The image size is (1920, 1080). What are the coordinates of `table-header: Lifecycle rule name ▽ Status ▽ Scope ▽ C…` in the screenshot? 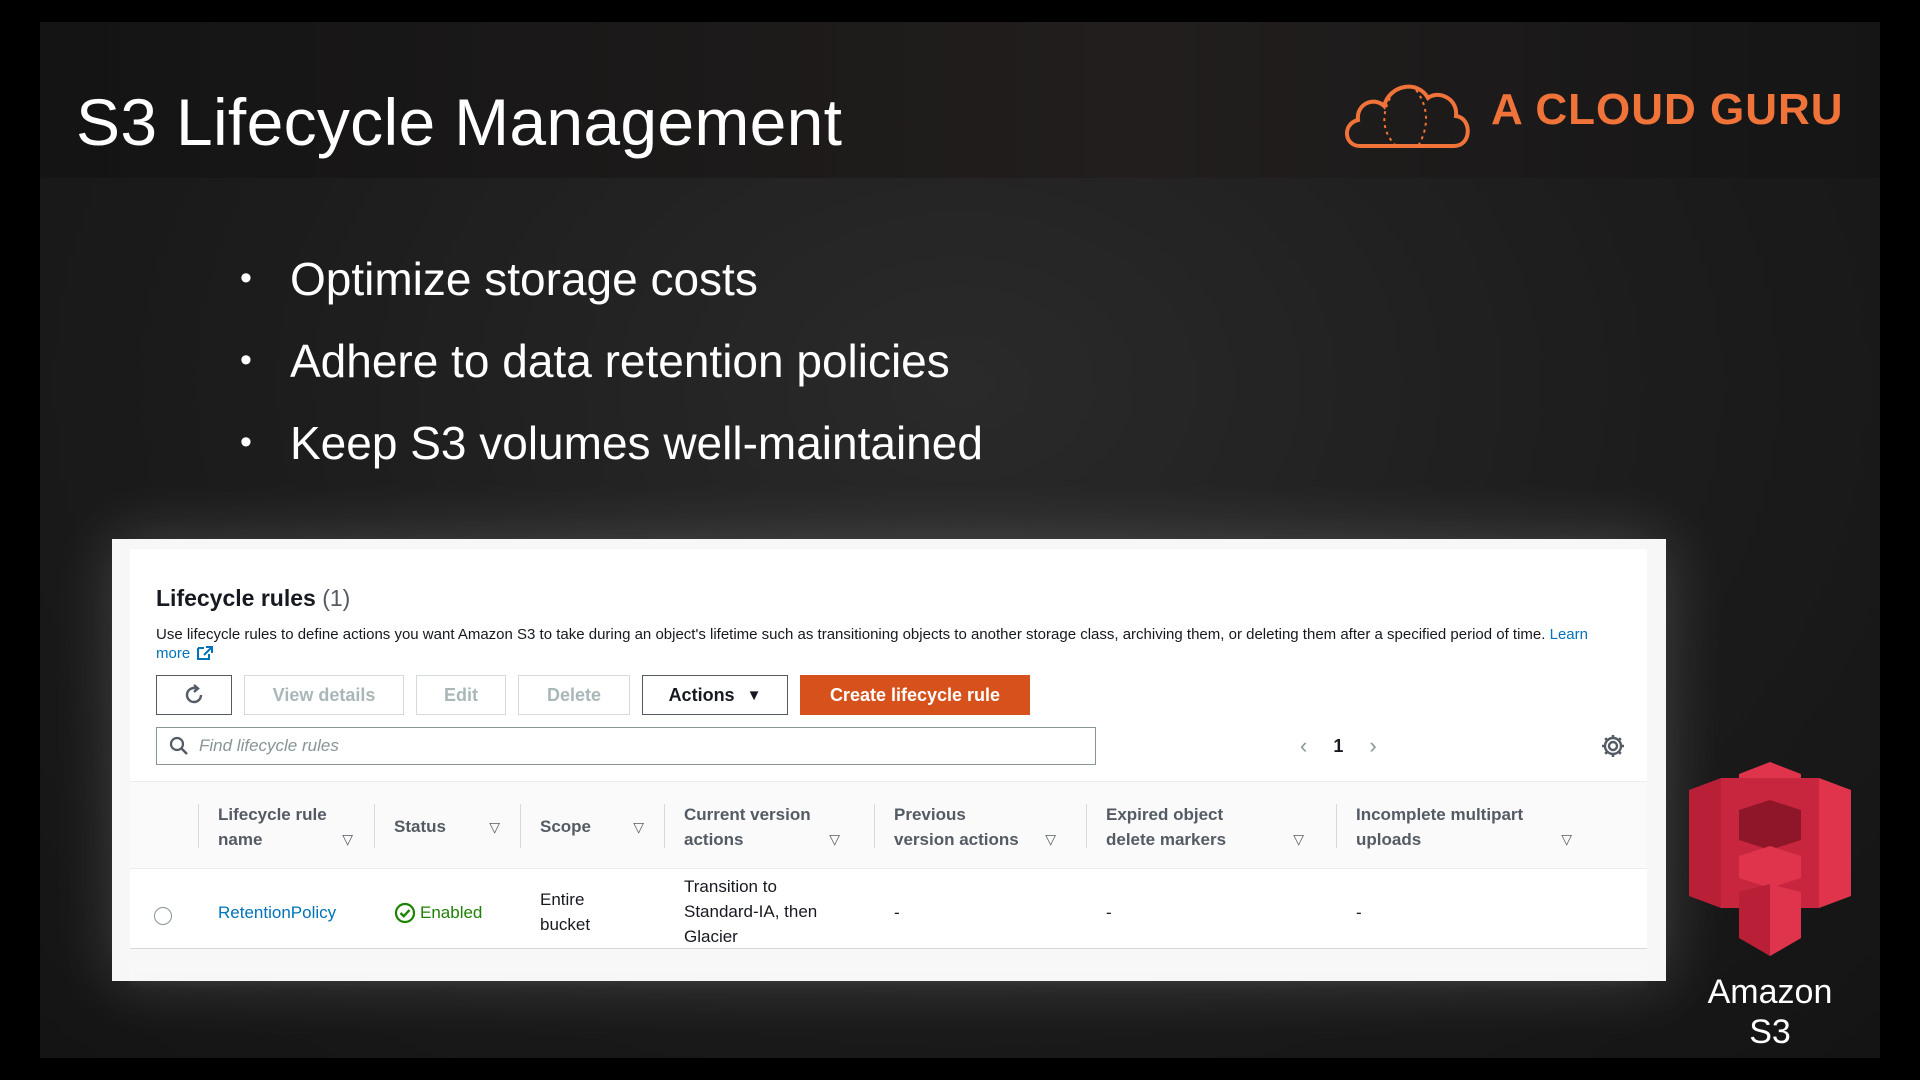 It's located at (888, 825).